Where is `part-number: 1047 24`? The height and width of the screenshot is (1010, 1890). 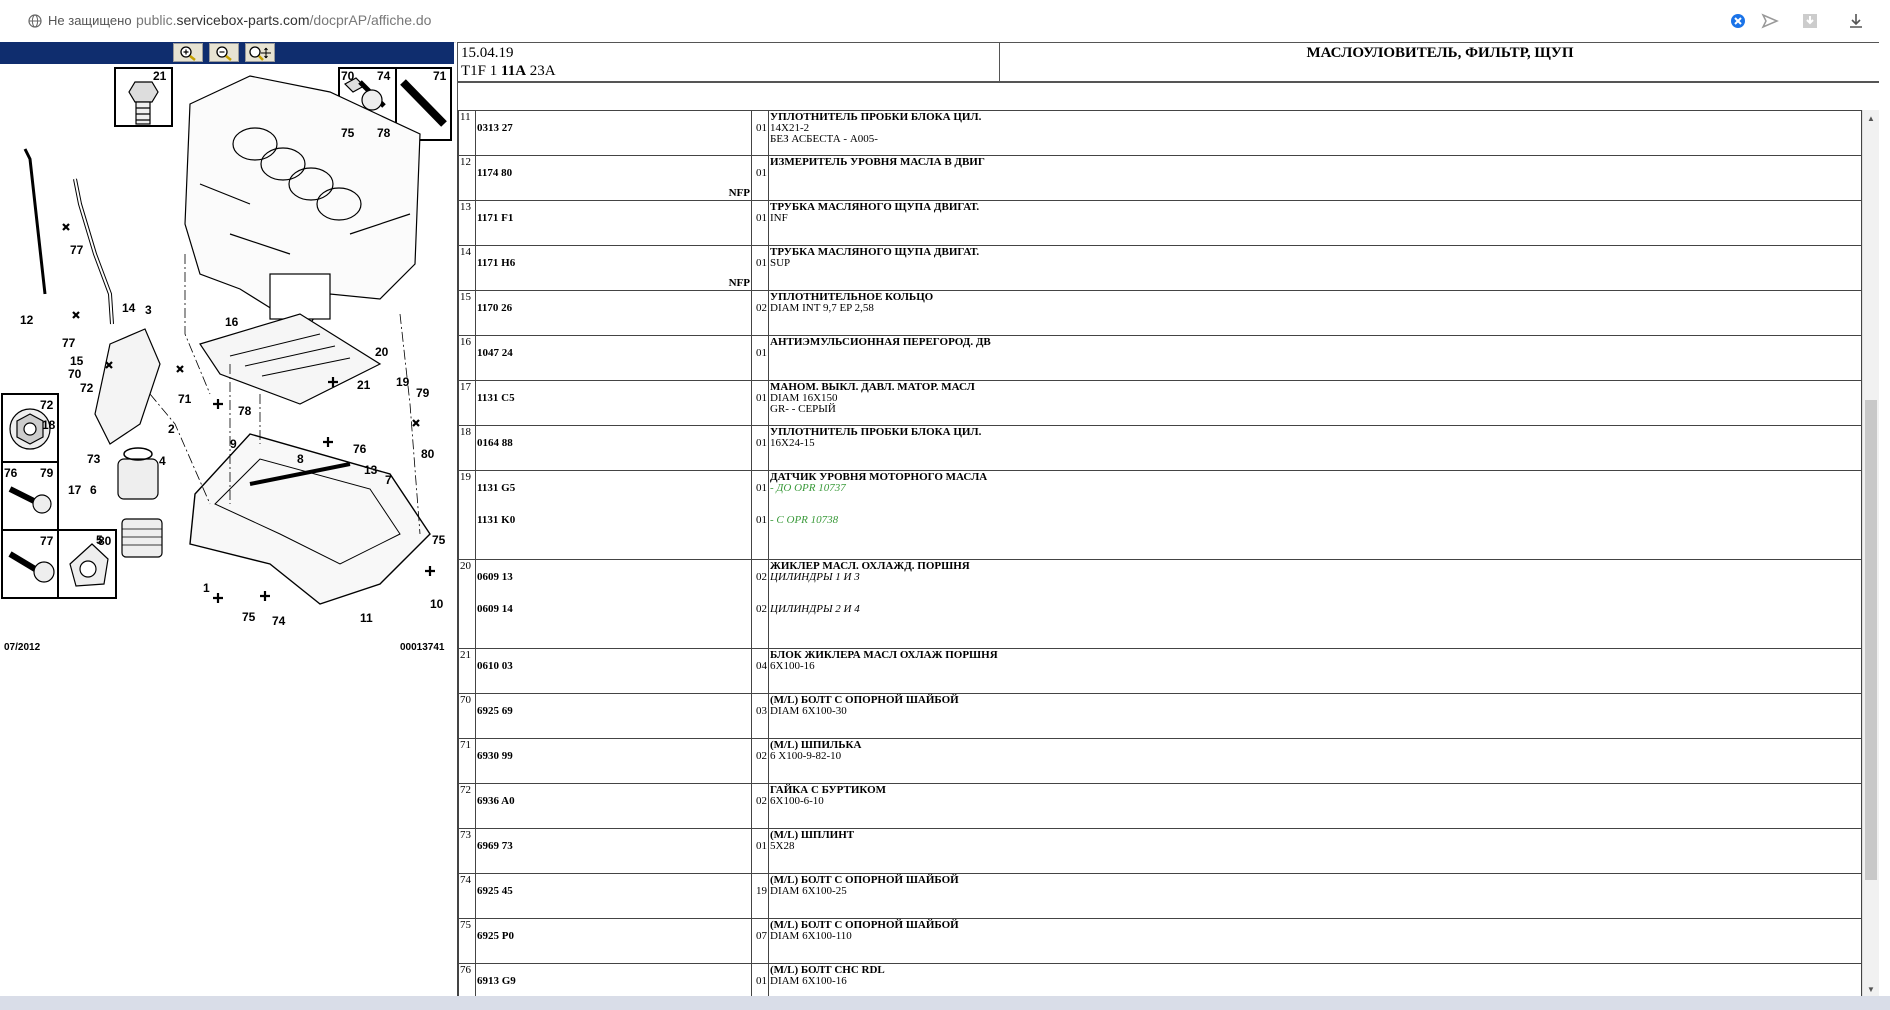 part-number: 1047 24 is located at coordinates (613, 353).